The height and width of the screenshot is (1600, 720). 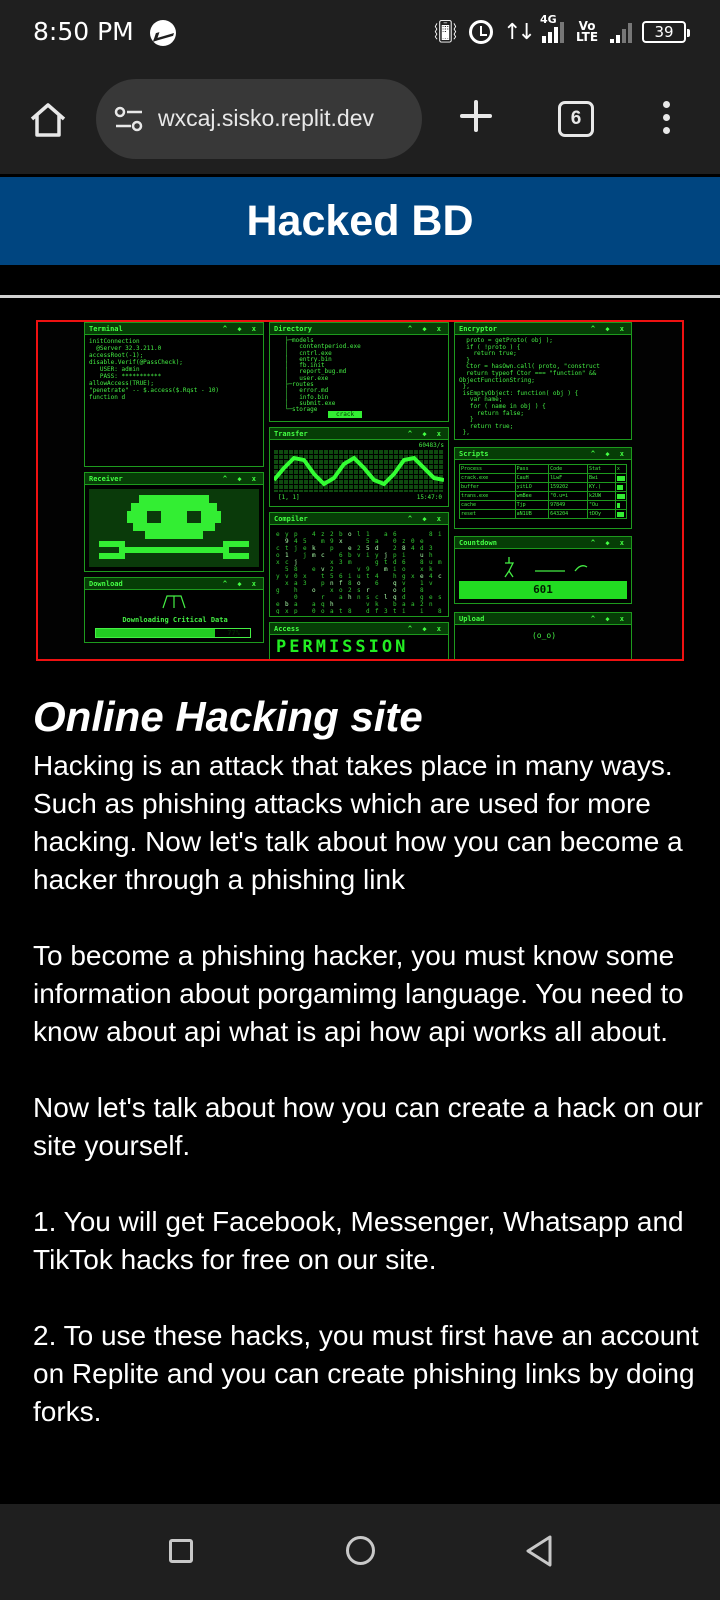 What do you see at coordinates (386, 569) in the screenshot?
I see `svg-text: m` at bounding box center [386, 569].